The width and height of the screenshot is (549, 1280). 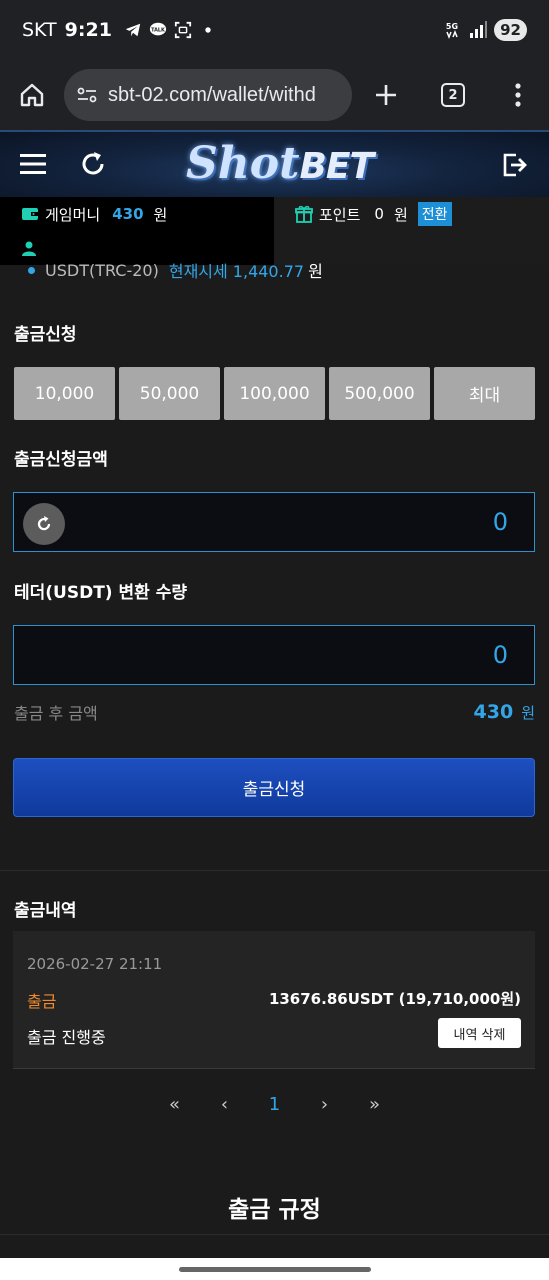 What do you see at coordinates (93, 164) in the screenshot?
I see `refresh-icon` at bounding box center [93, 164].